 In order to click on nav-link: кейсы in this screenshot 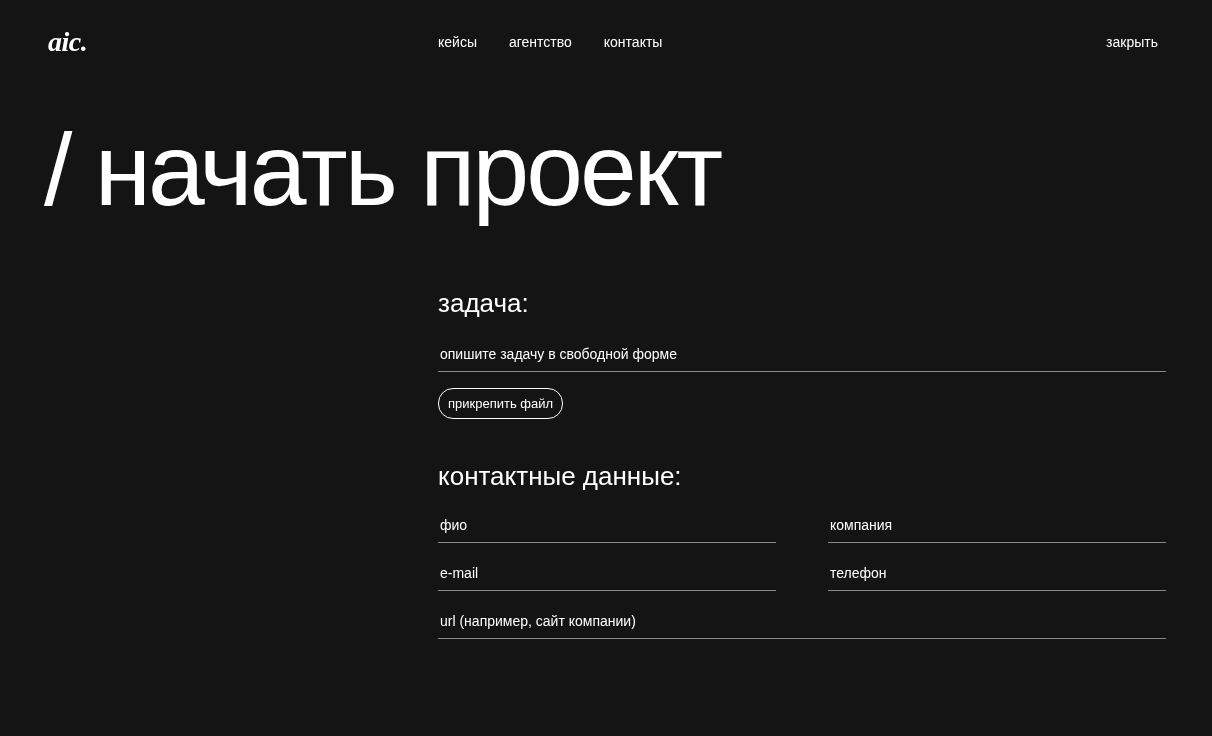, I will do `click(457, 42)`.